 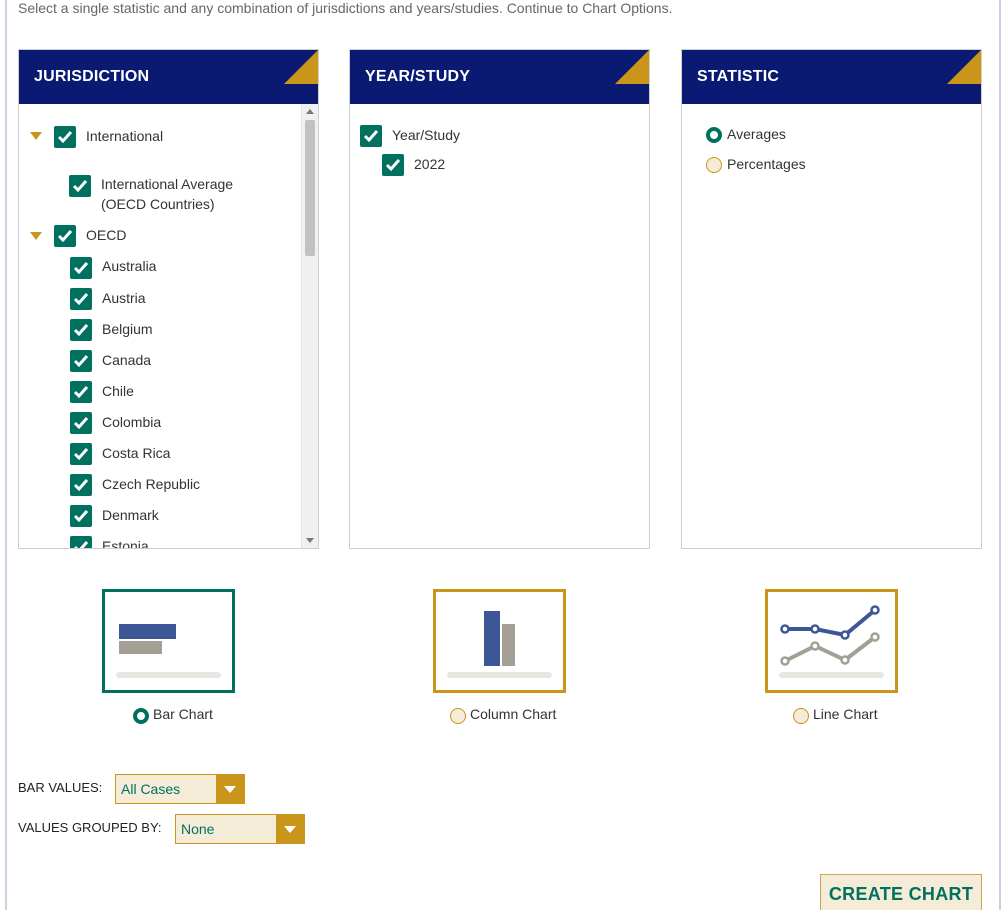 What do you see at coordinates (513, 714) in the screenshot?
I see `label-column-chart: Column Chart` at bounding box center [513, 714].